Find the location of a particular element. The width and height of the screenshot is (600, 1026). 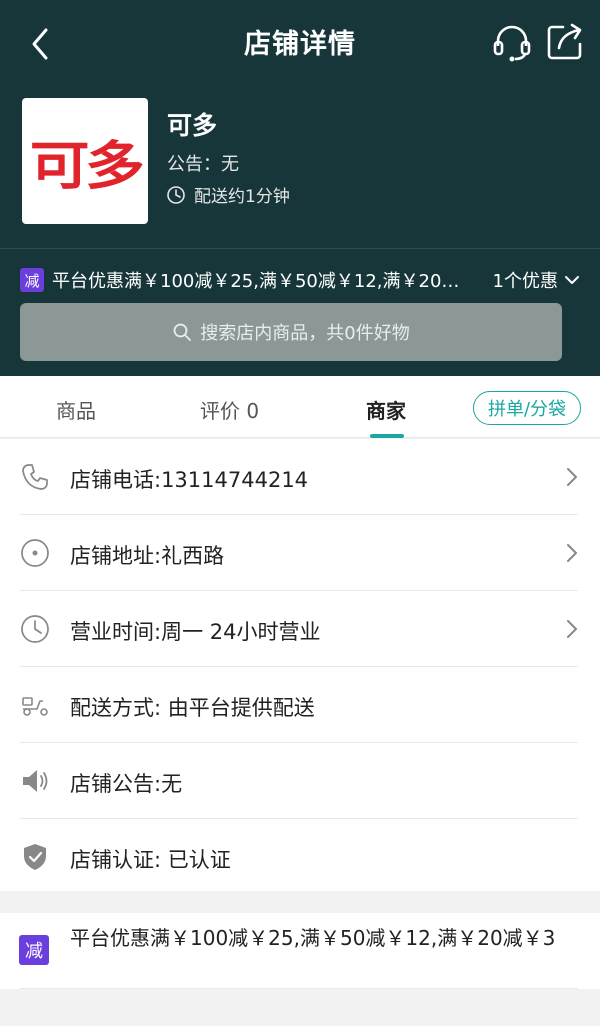

phone-text: 店铺电话:13114744214 is located at coordinates (189, 480).